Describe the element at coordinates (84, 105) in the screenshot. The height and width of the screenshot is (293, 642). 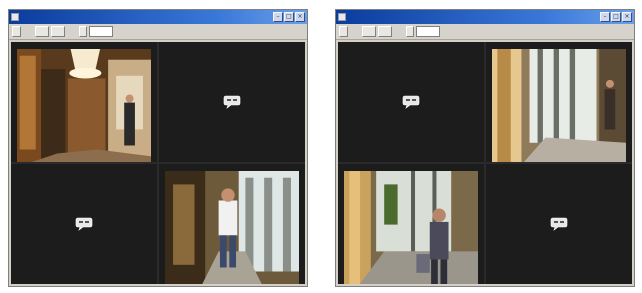
I see `camera-feed-lobby` at that location.